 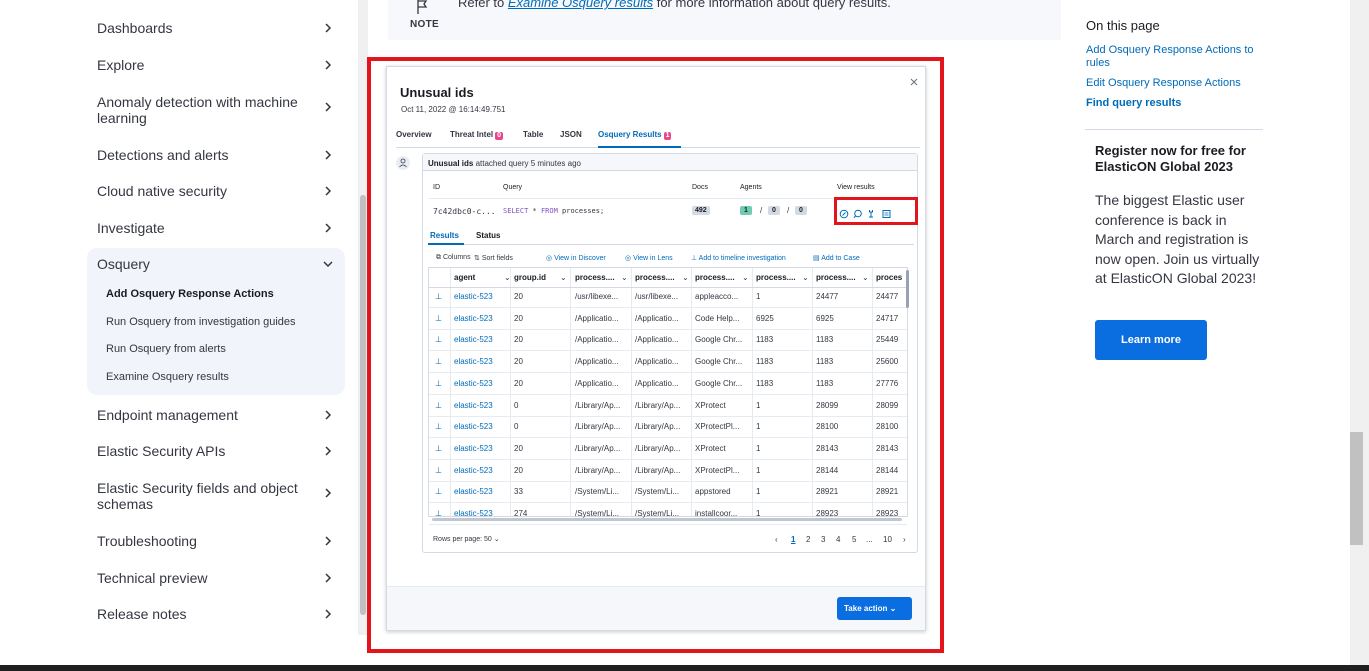 What do you see at coordinates (1151, 340) in the screenshot?
I see `learn-more-button: Learn more` at bounding box center [1151, 340].